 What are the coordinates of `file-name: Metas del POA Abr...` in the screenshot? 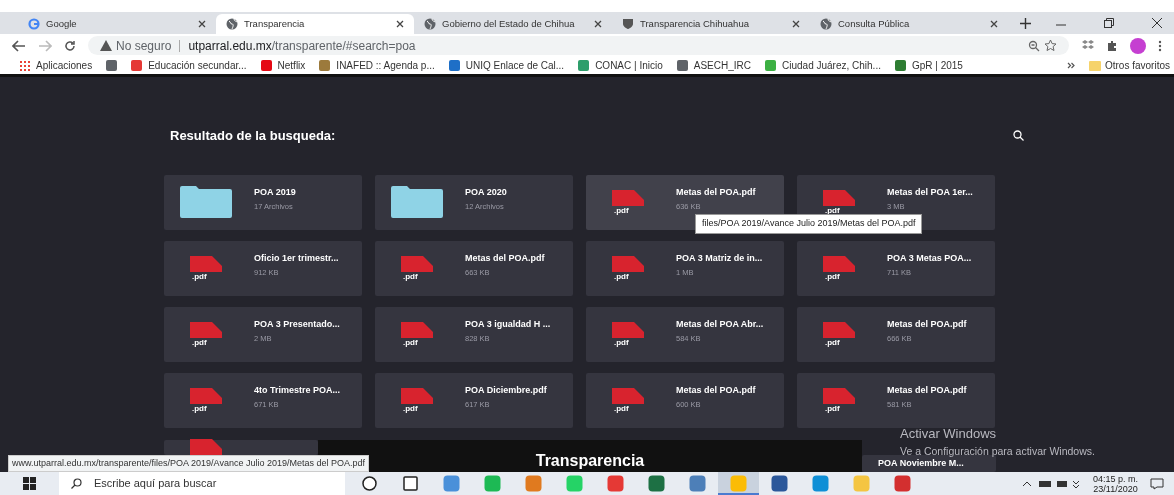 It's located at (720, 325).